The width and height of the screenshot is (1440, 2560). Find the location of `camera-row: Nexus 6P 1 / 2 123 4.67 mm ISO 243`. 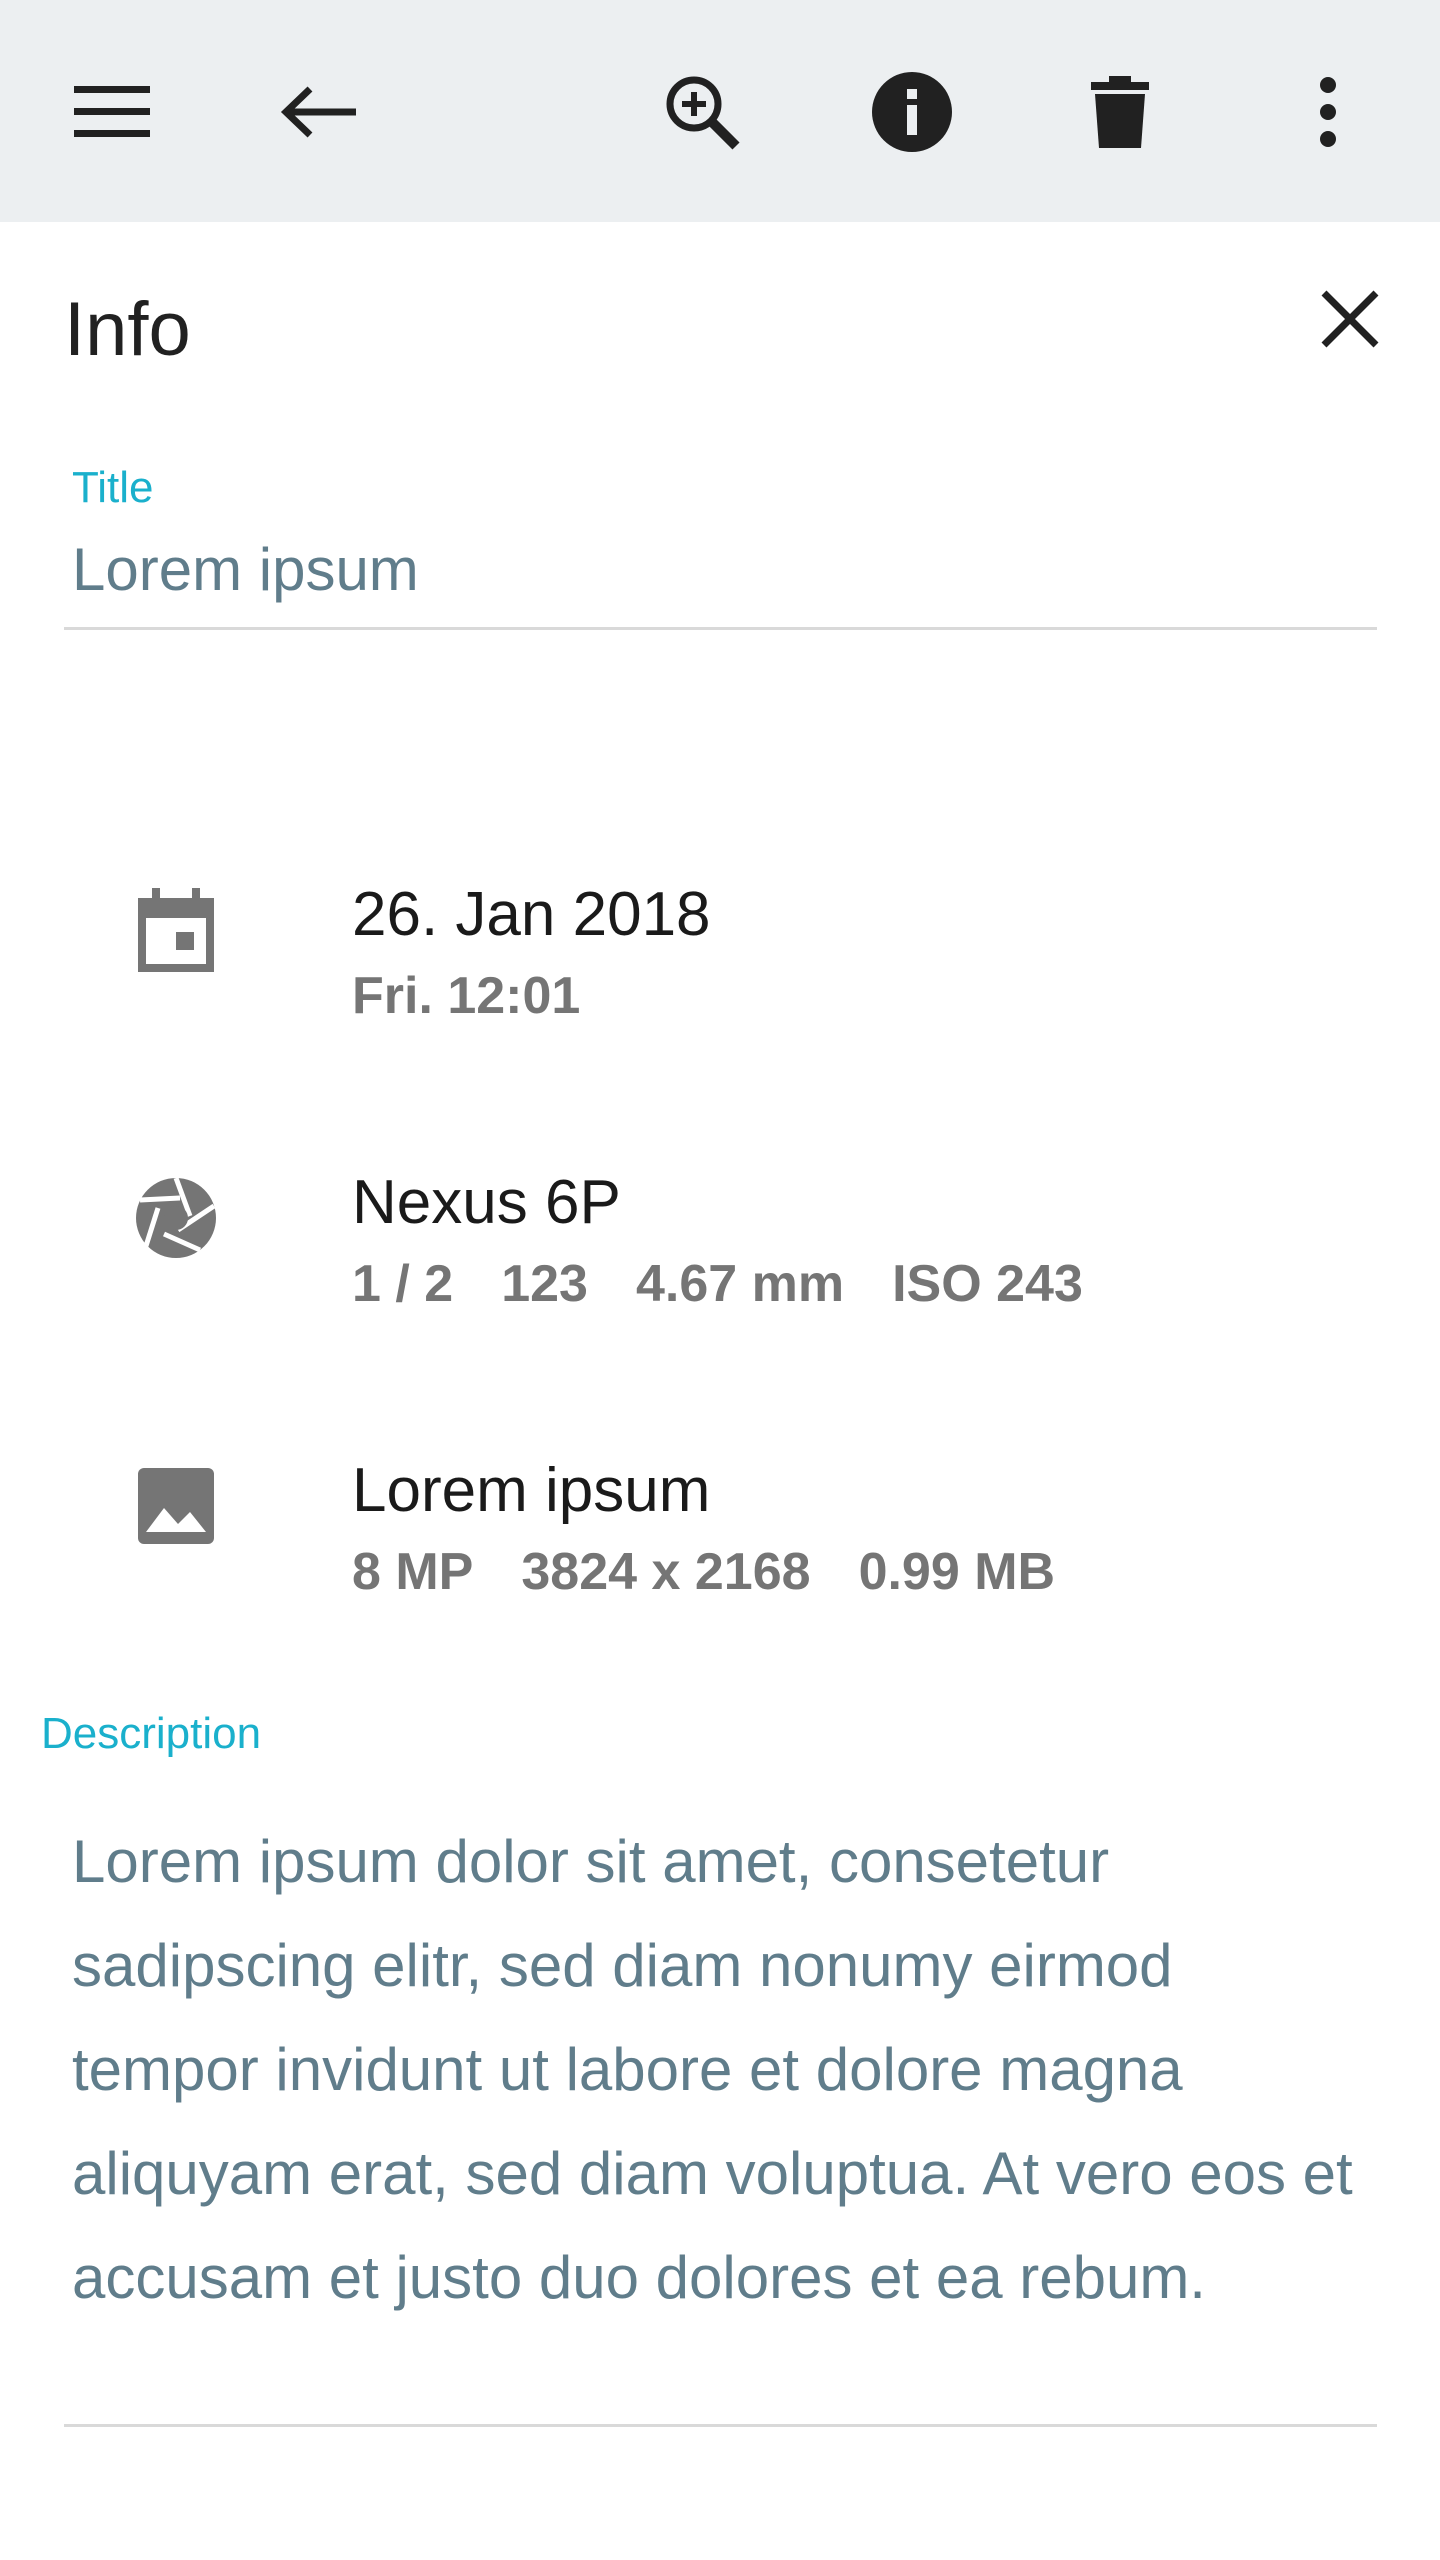

camera-row: Nexus 6P 1 / 2 123 4.67 mm ISO 243 is located at coordinates (720, 1230).